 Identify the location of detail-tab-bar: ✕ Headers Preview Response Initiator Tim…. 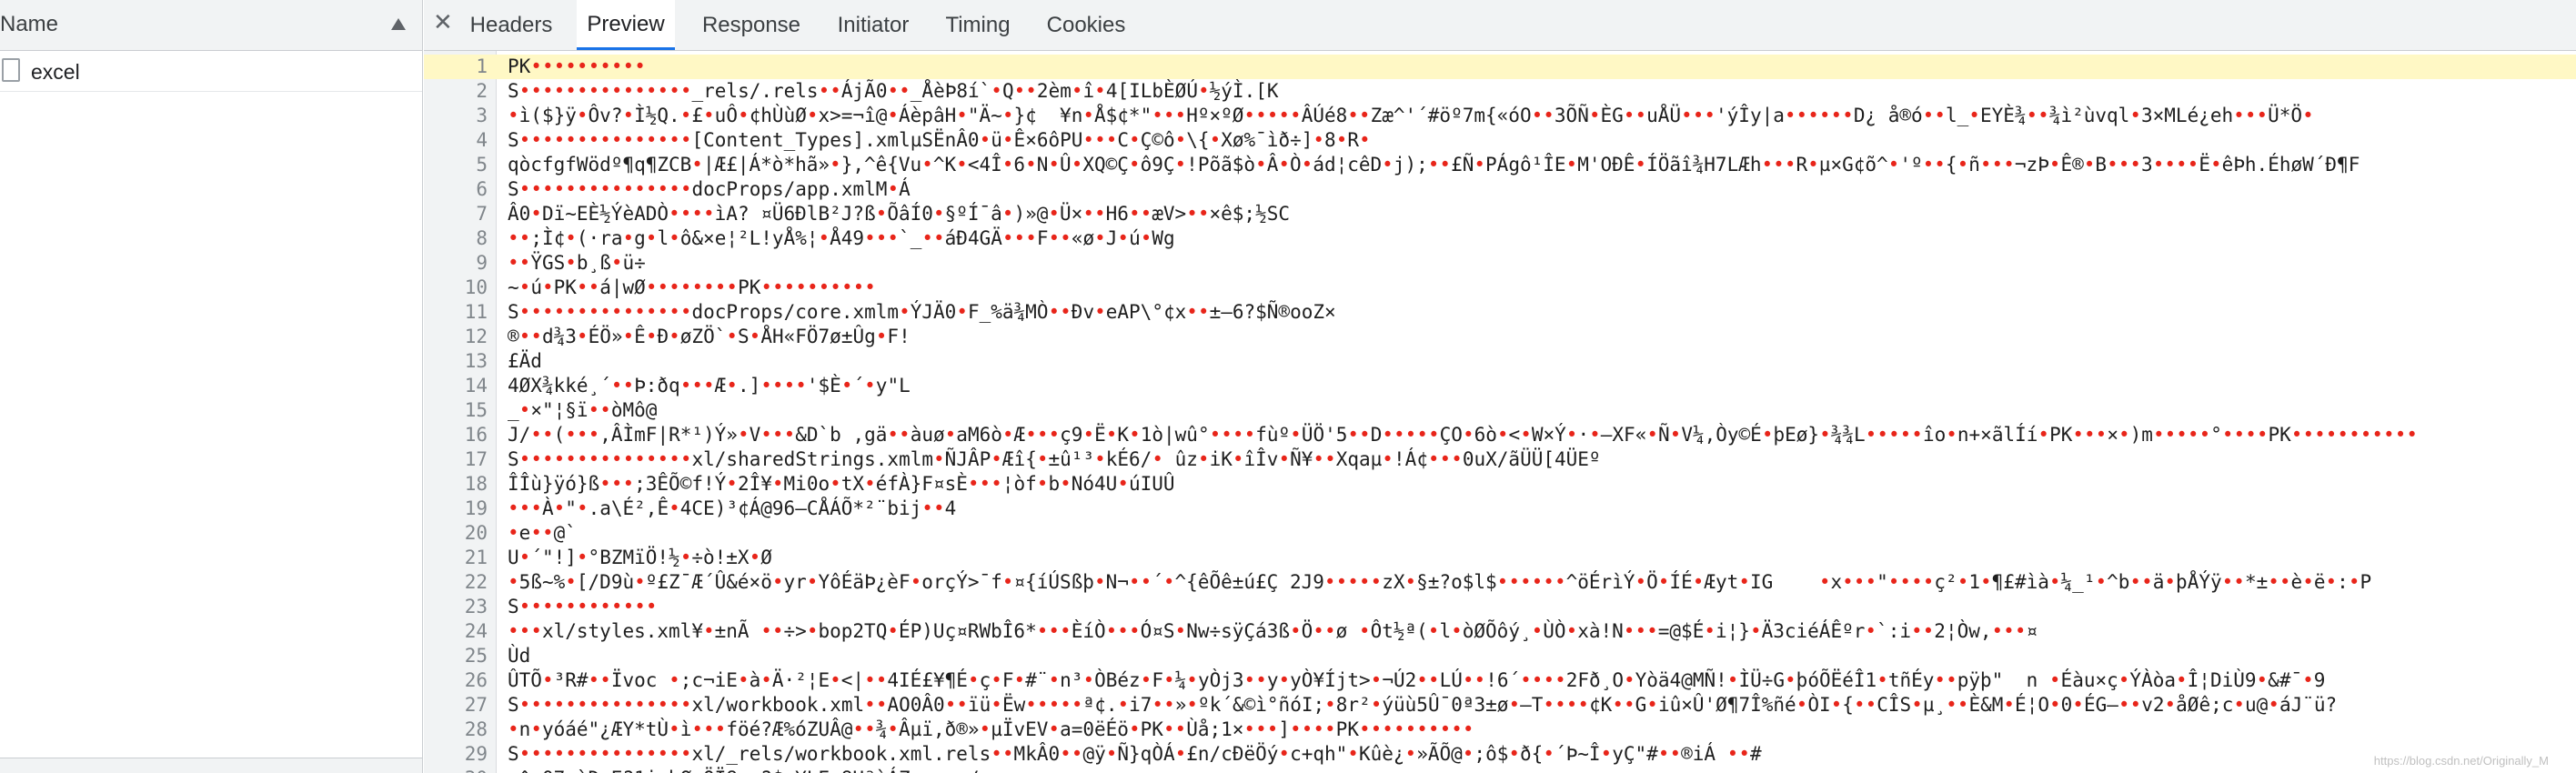
(1500, 25).